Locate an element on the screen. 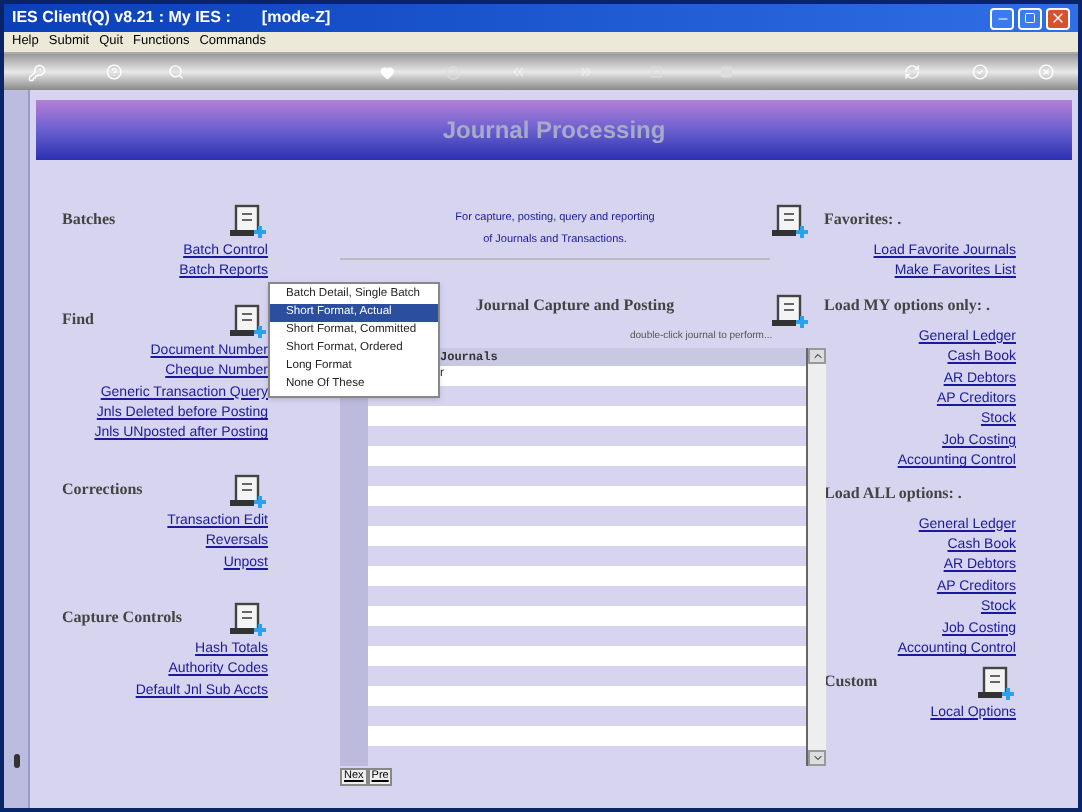 The image size is (1082, 812). scrollbar is located at coordinates (817, 556).